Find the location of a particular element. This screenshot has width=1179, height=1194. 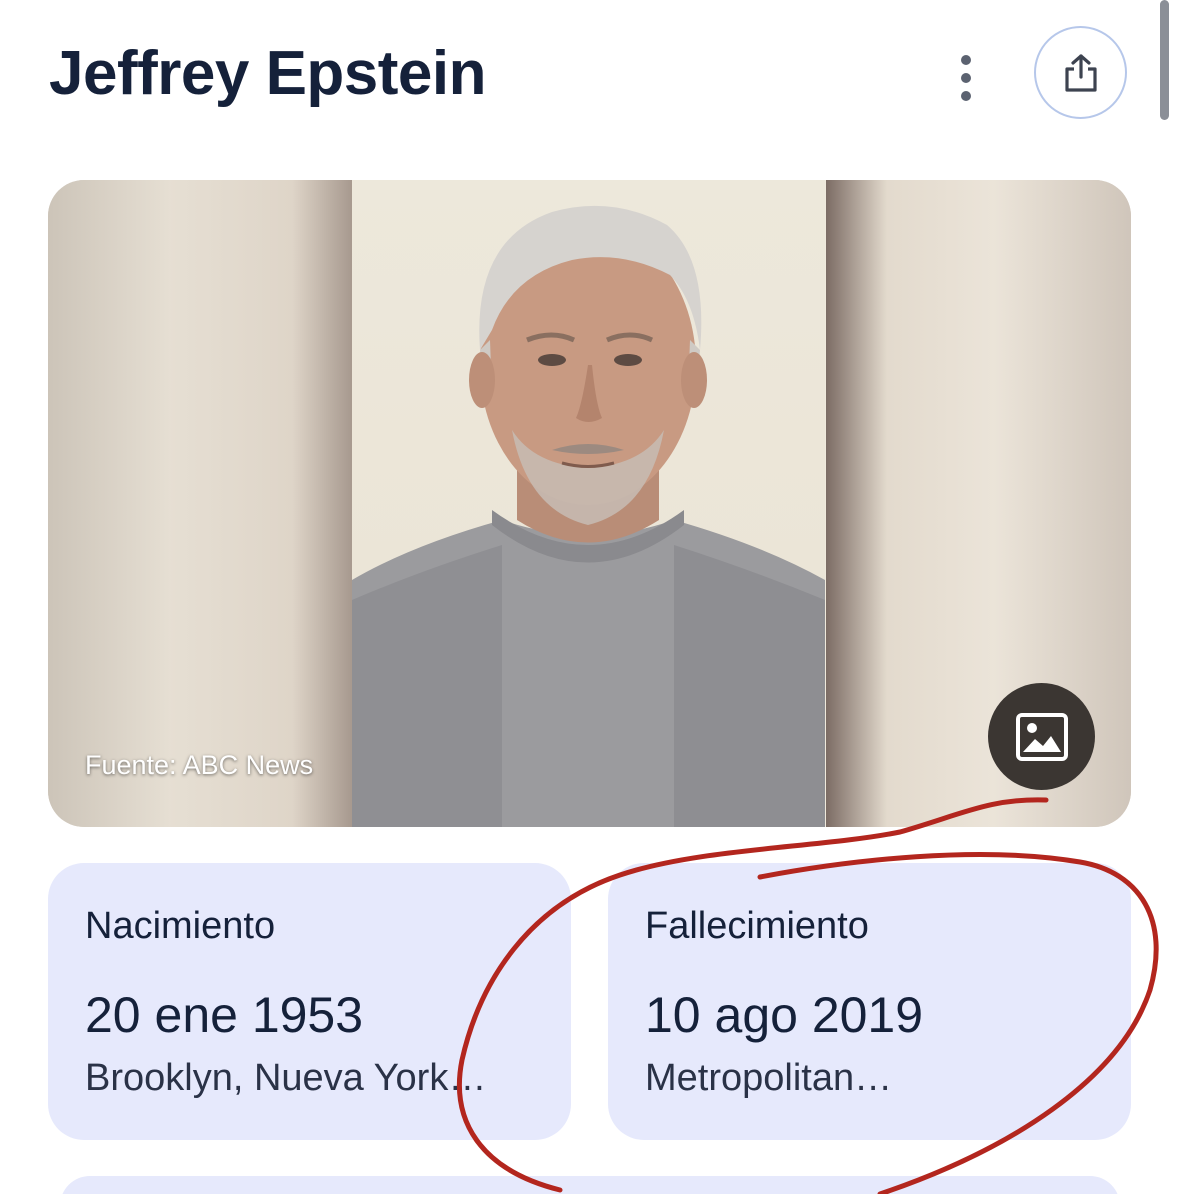

share-button is located at coordinates (1080, 72).